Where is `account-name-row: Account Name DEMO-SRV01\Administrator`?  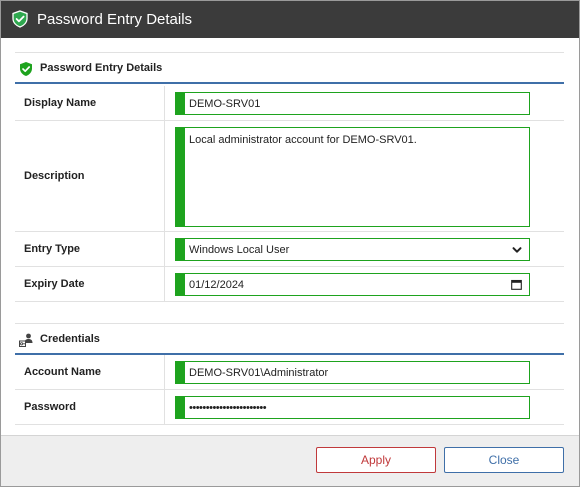
account-name-row: Account Name DEMO-SRV01\Administrator is located at coordinates (289, 372).